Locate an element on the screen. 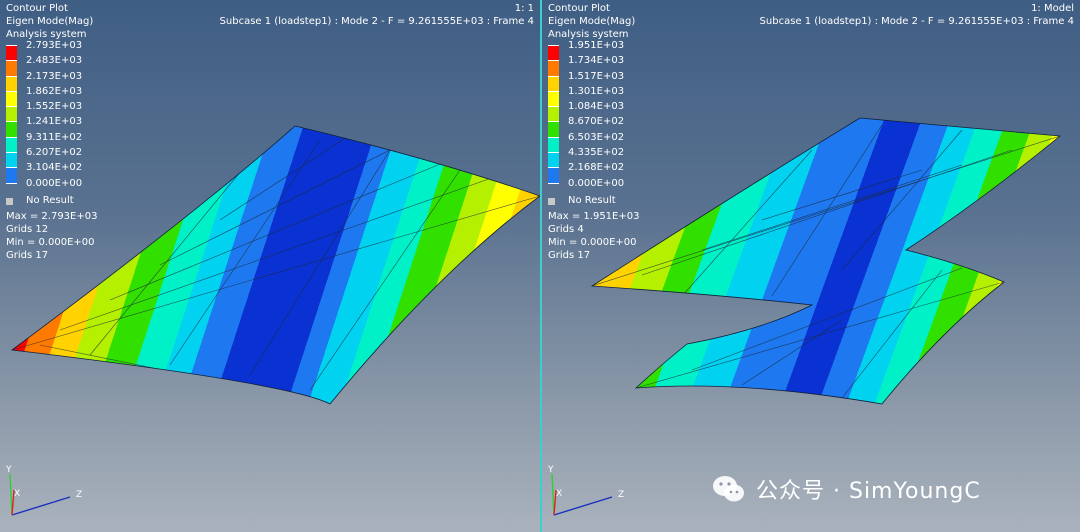  watermark: 公众号 · SimYoungC is located at coordinates (846, 489).